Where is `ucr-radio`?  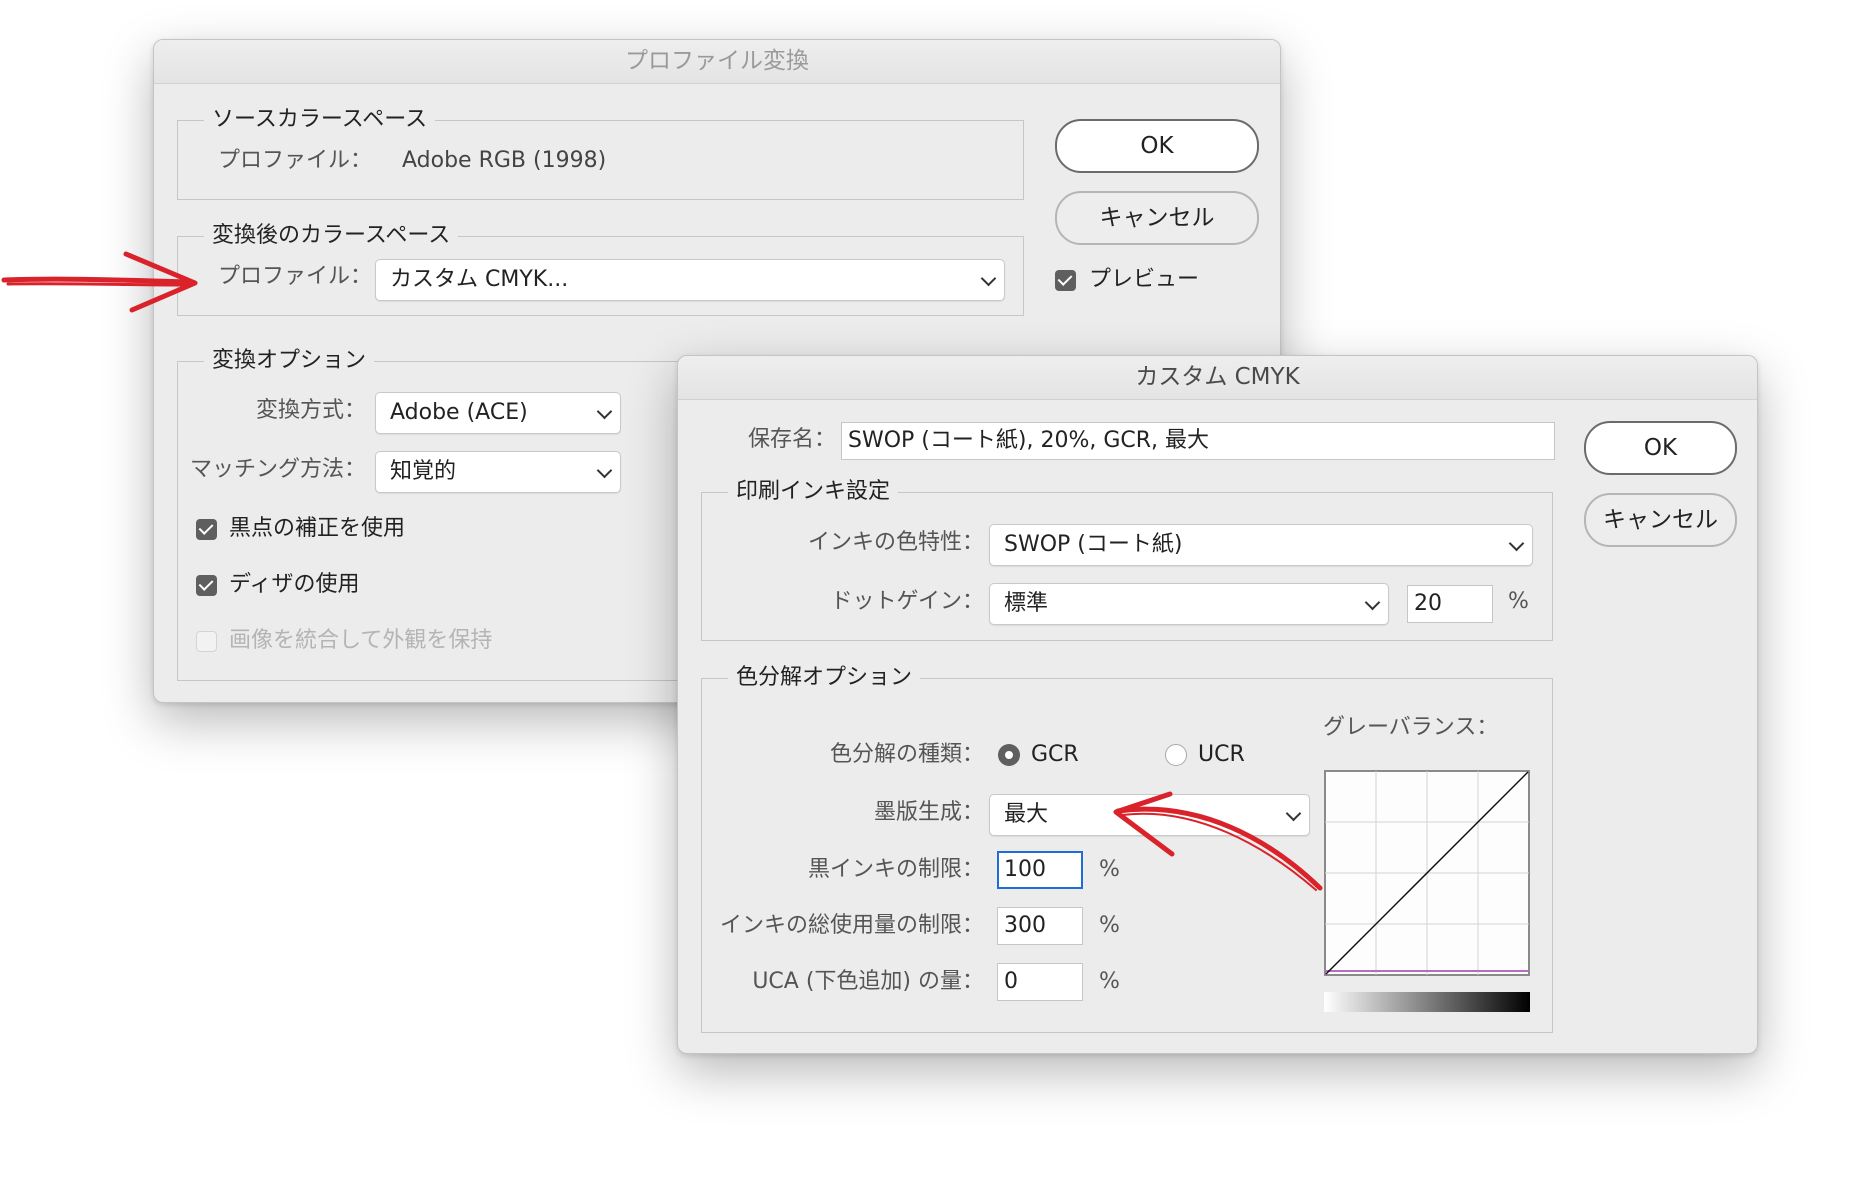
ucr-radio is located at coordinates (1176, 755).